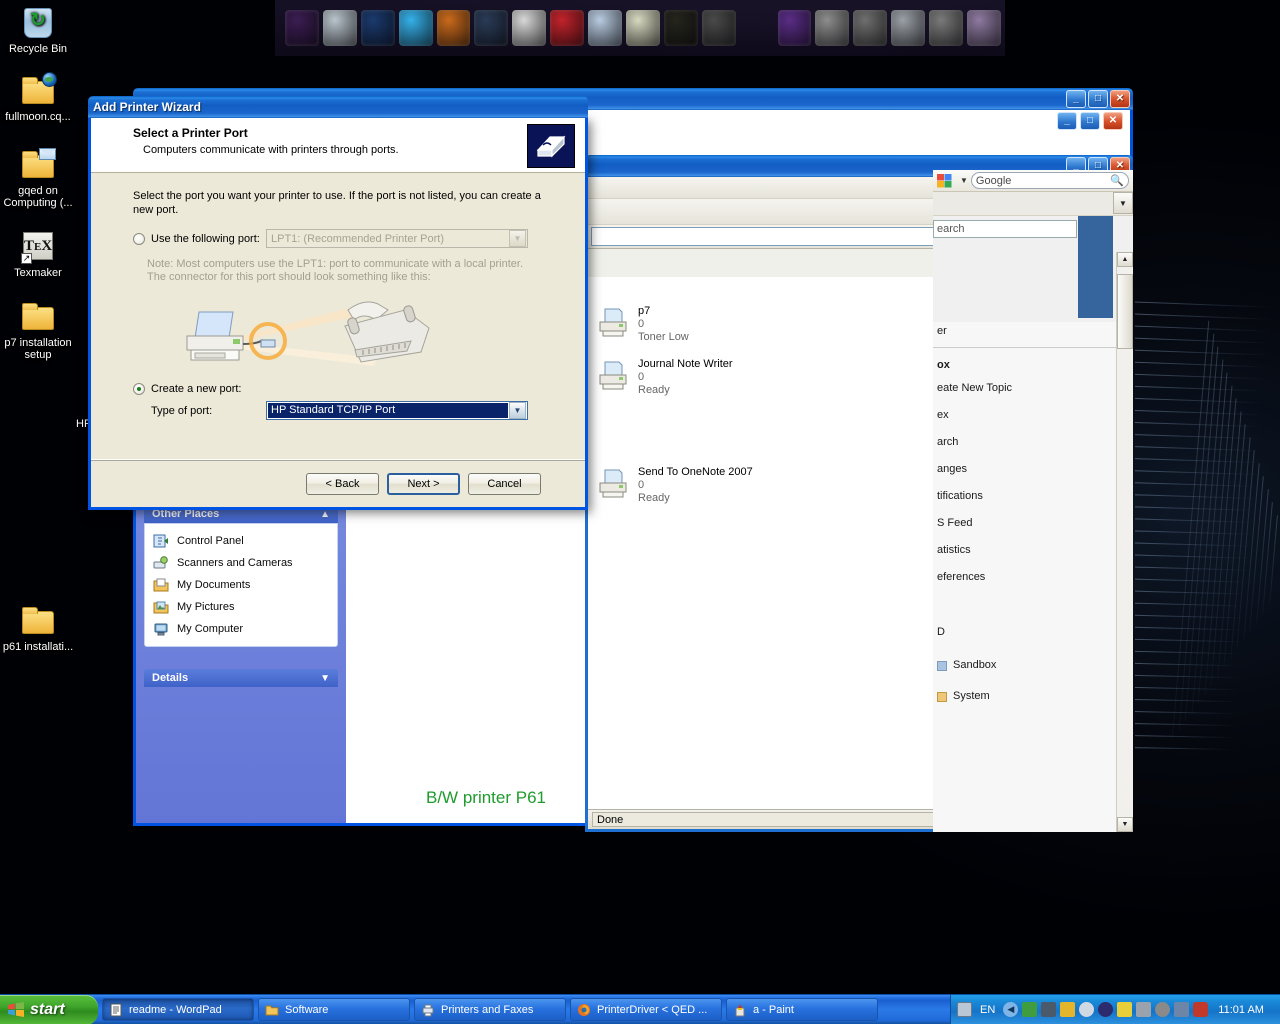 This screenshot has width=1280, height=1024. I want to click on bookmark-icon, so click(1030, 1009).